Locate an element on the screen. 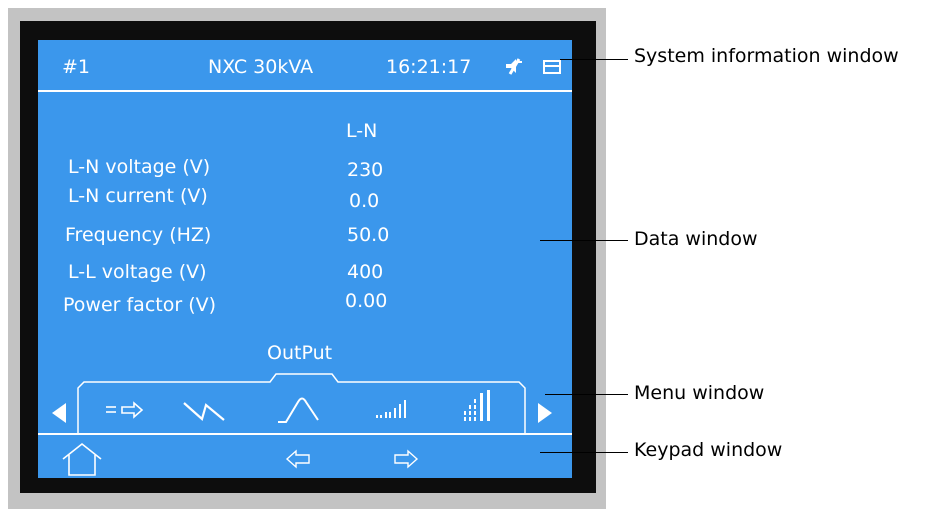  home-icon is located at coordinates (82, 460).